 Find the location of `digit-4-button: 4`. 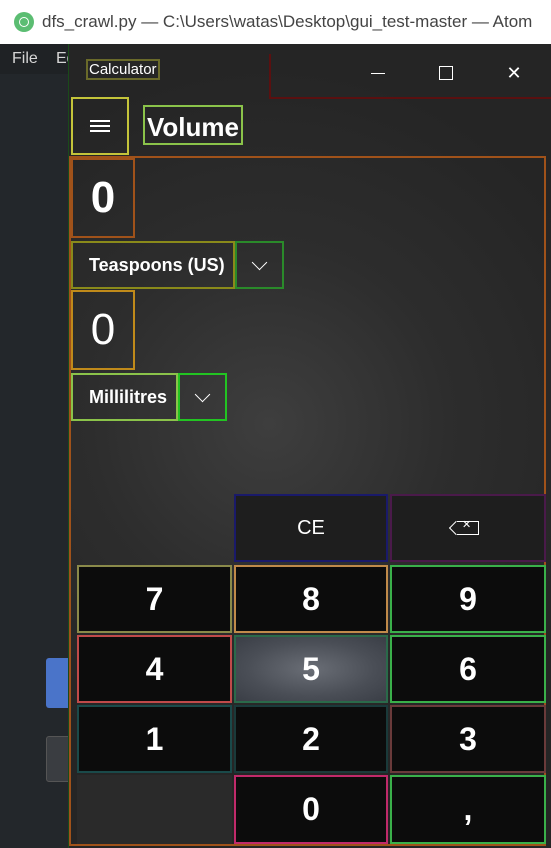

digit-4-button: 4 is located at coordinates (154, 669).